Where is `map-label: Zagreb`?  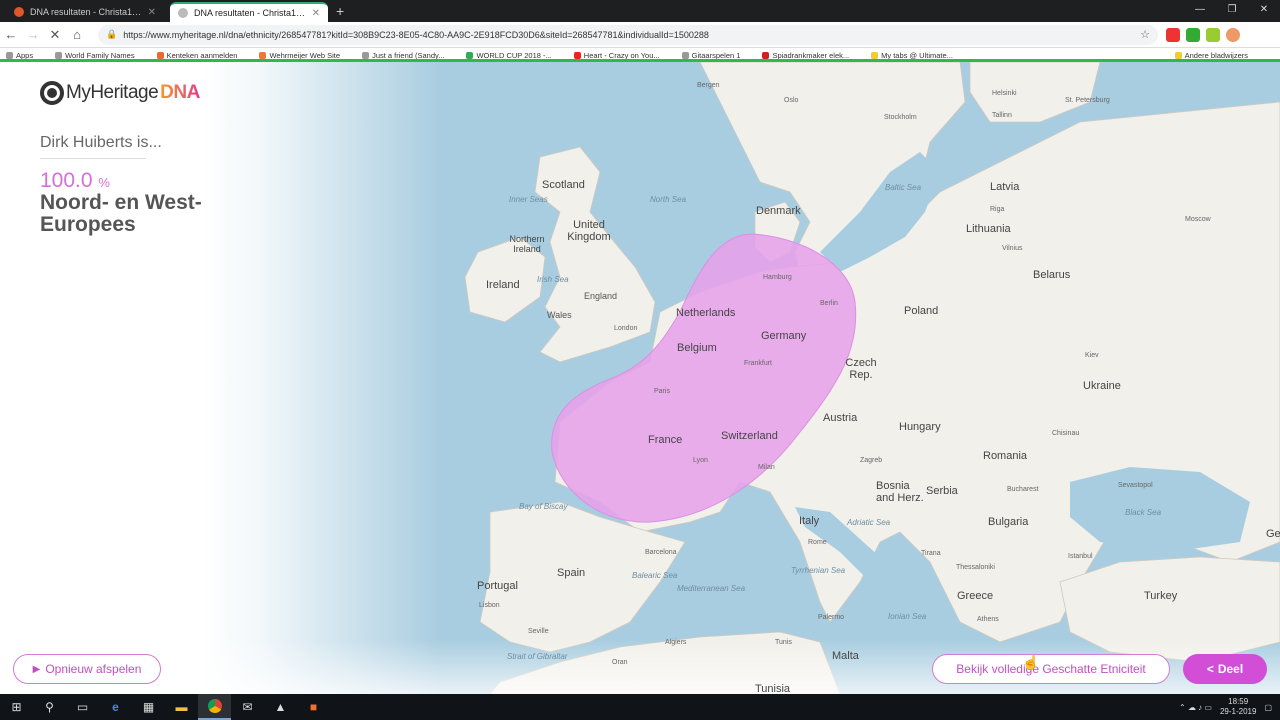
map-label: Zagreb is located at coordinates (871, 460).